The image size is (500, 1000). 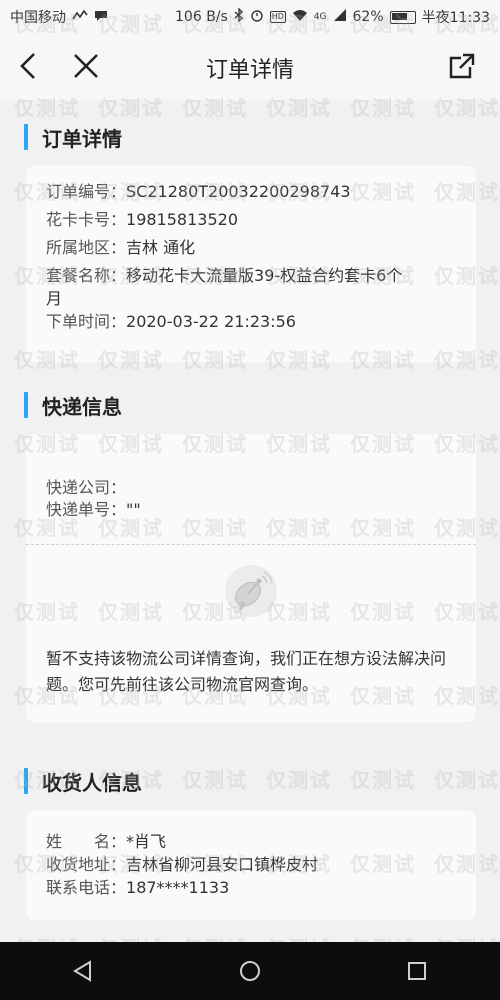 I want to click on express-company-label: 快递公司：, so click(x=86, y=487).